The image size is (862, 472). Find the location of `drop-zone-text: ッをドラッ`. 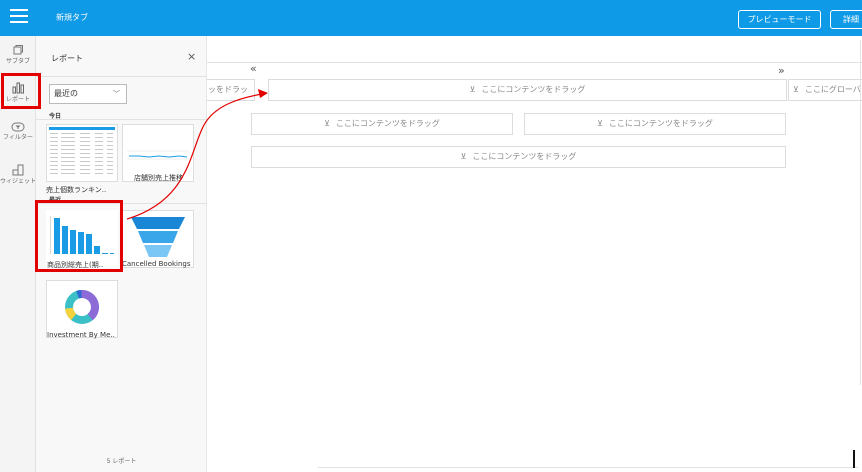

drop-zone-text: ッをドラッ is located at coordinates (228, 89).